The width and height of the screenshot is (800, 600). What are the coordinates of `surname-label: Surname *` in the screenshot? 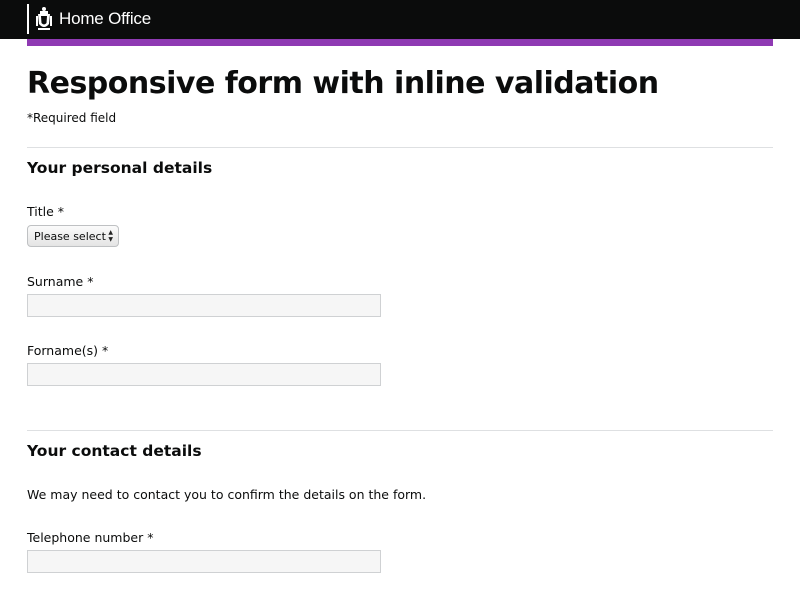 It's located at (60, 281).